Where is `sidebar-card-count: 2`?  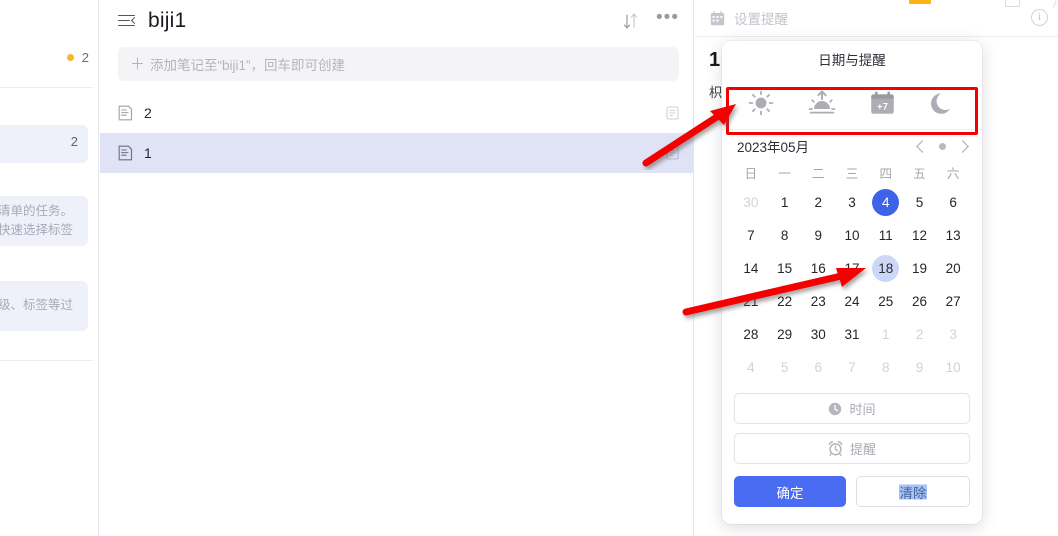
sidebar-card-count: 2 is located at coordinates (44, 144).